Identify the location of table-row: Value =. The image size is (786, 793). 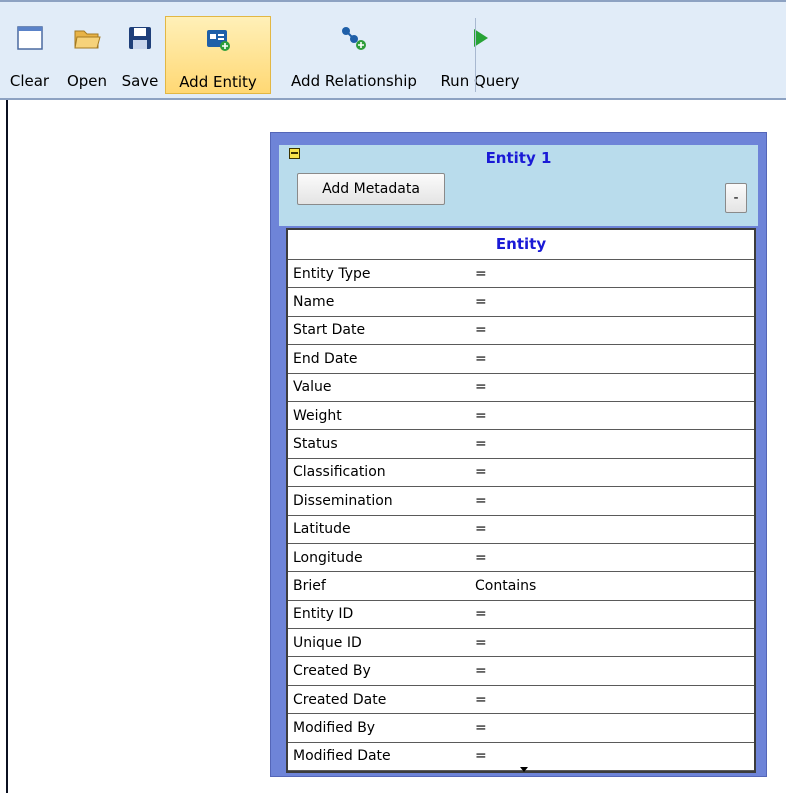
(521, 388).